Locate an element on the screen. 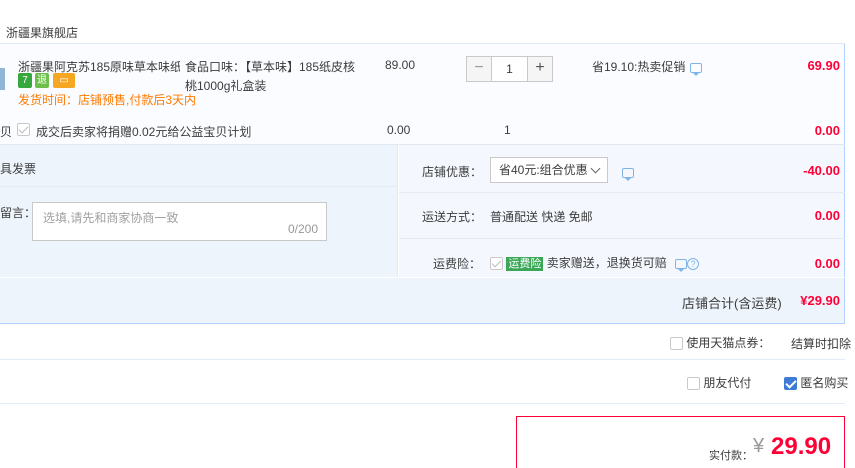 This screenshot has width=855, height=468. message-label: 留言： is located at coordinates (18, 213).